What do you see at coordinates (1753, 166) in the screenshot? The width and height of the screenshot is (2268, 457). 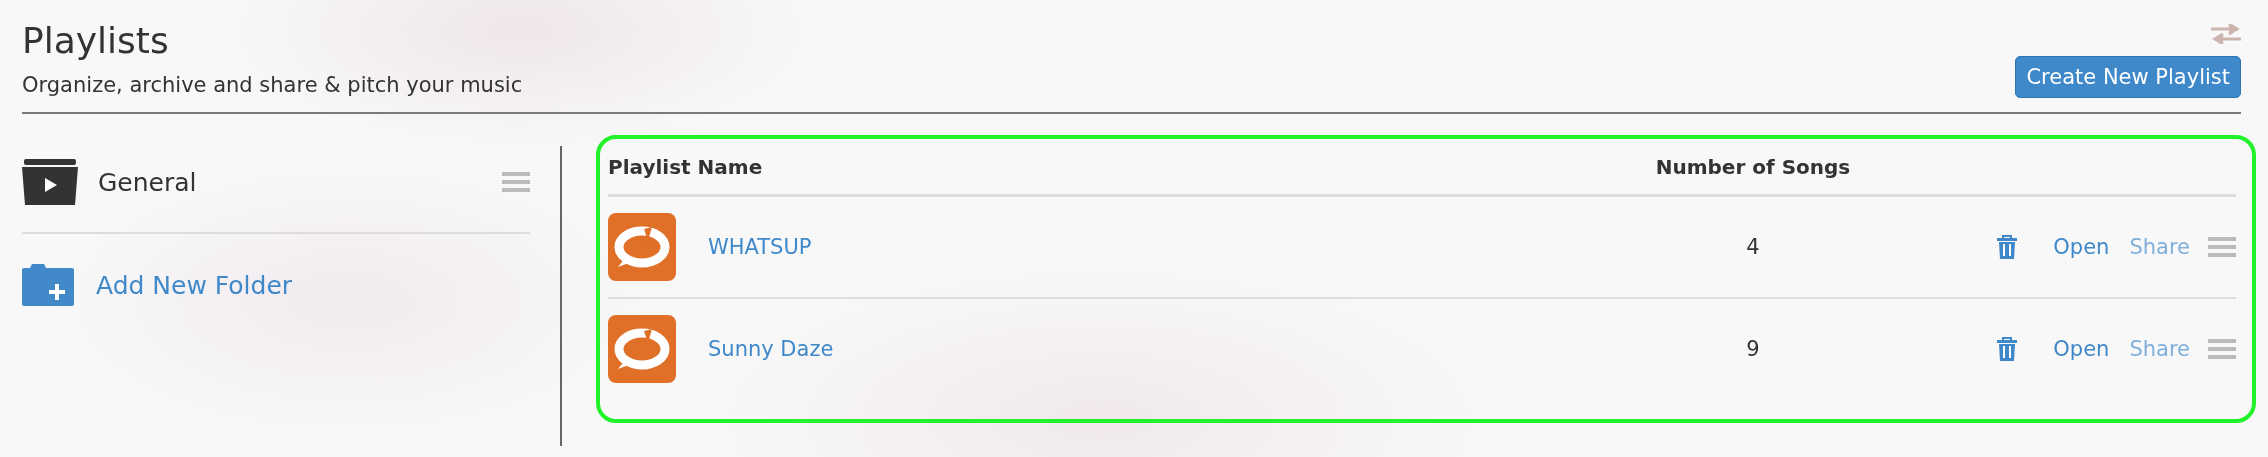 I see `column-header: Number of Songs` at bounding box center [1753, 166].